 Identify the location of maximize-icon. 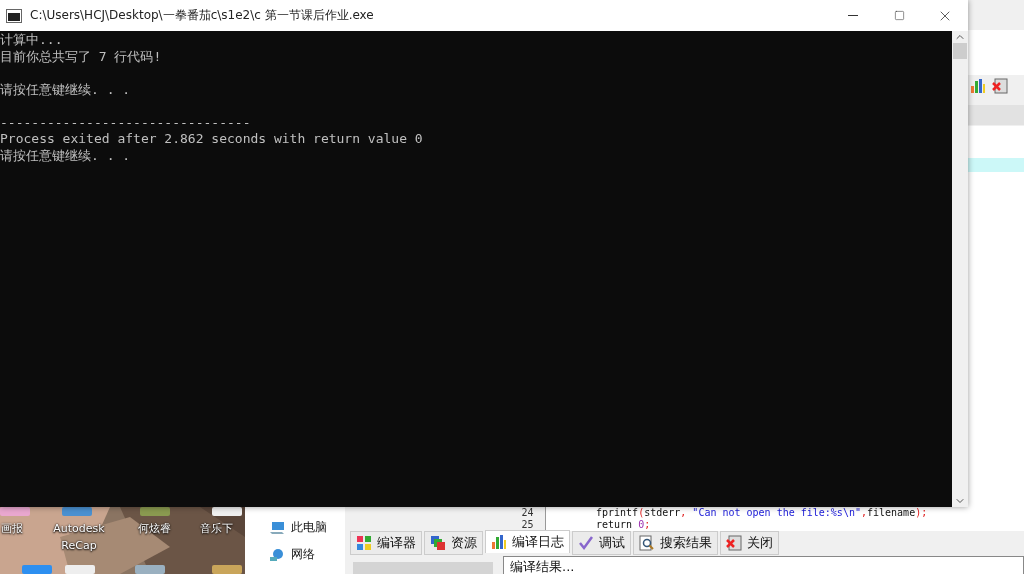
(899, 15).